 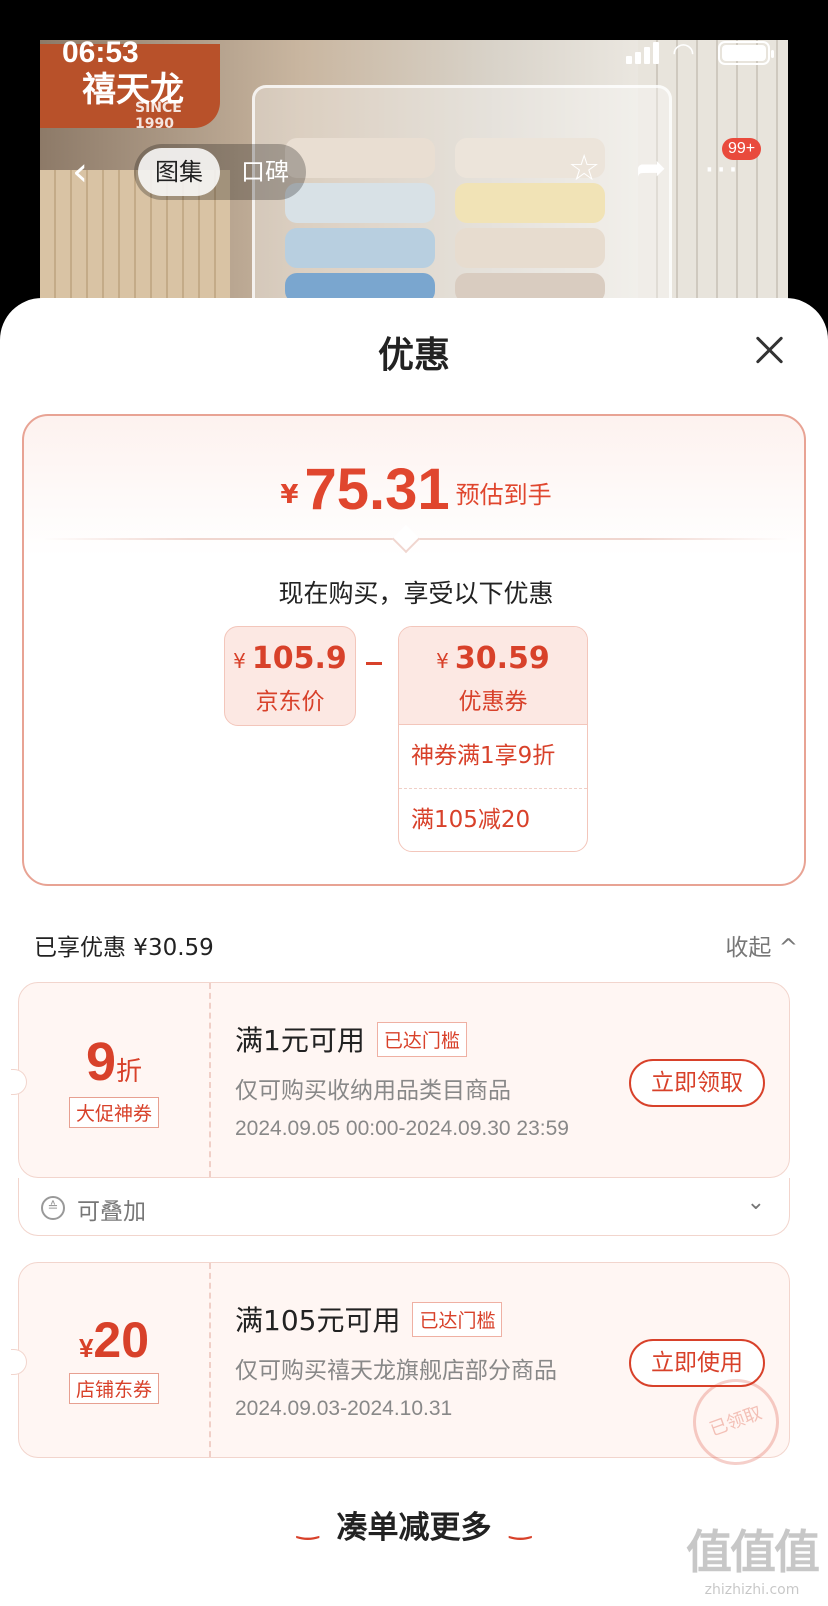 What do you see at coordinates (416, 593) in the screenshot?
I see `buy-now-text: 现在购买，享受以下优惠` at bounding box center [416, 593].